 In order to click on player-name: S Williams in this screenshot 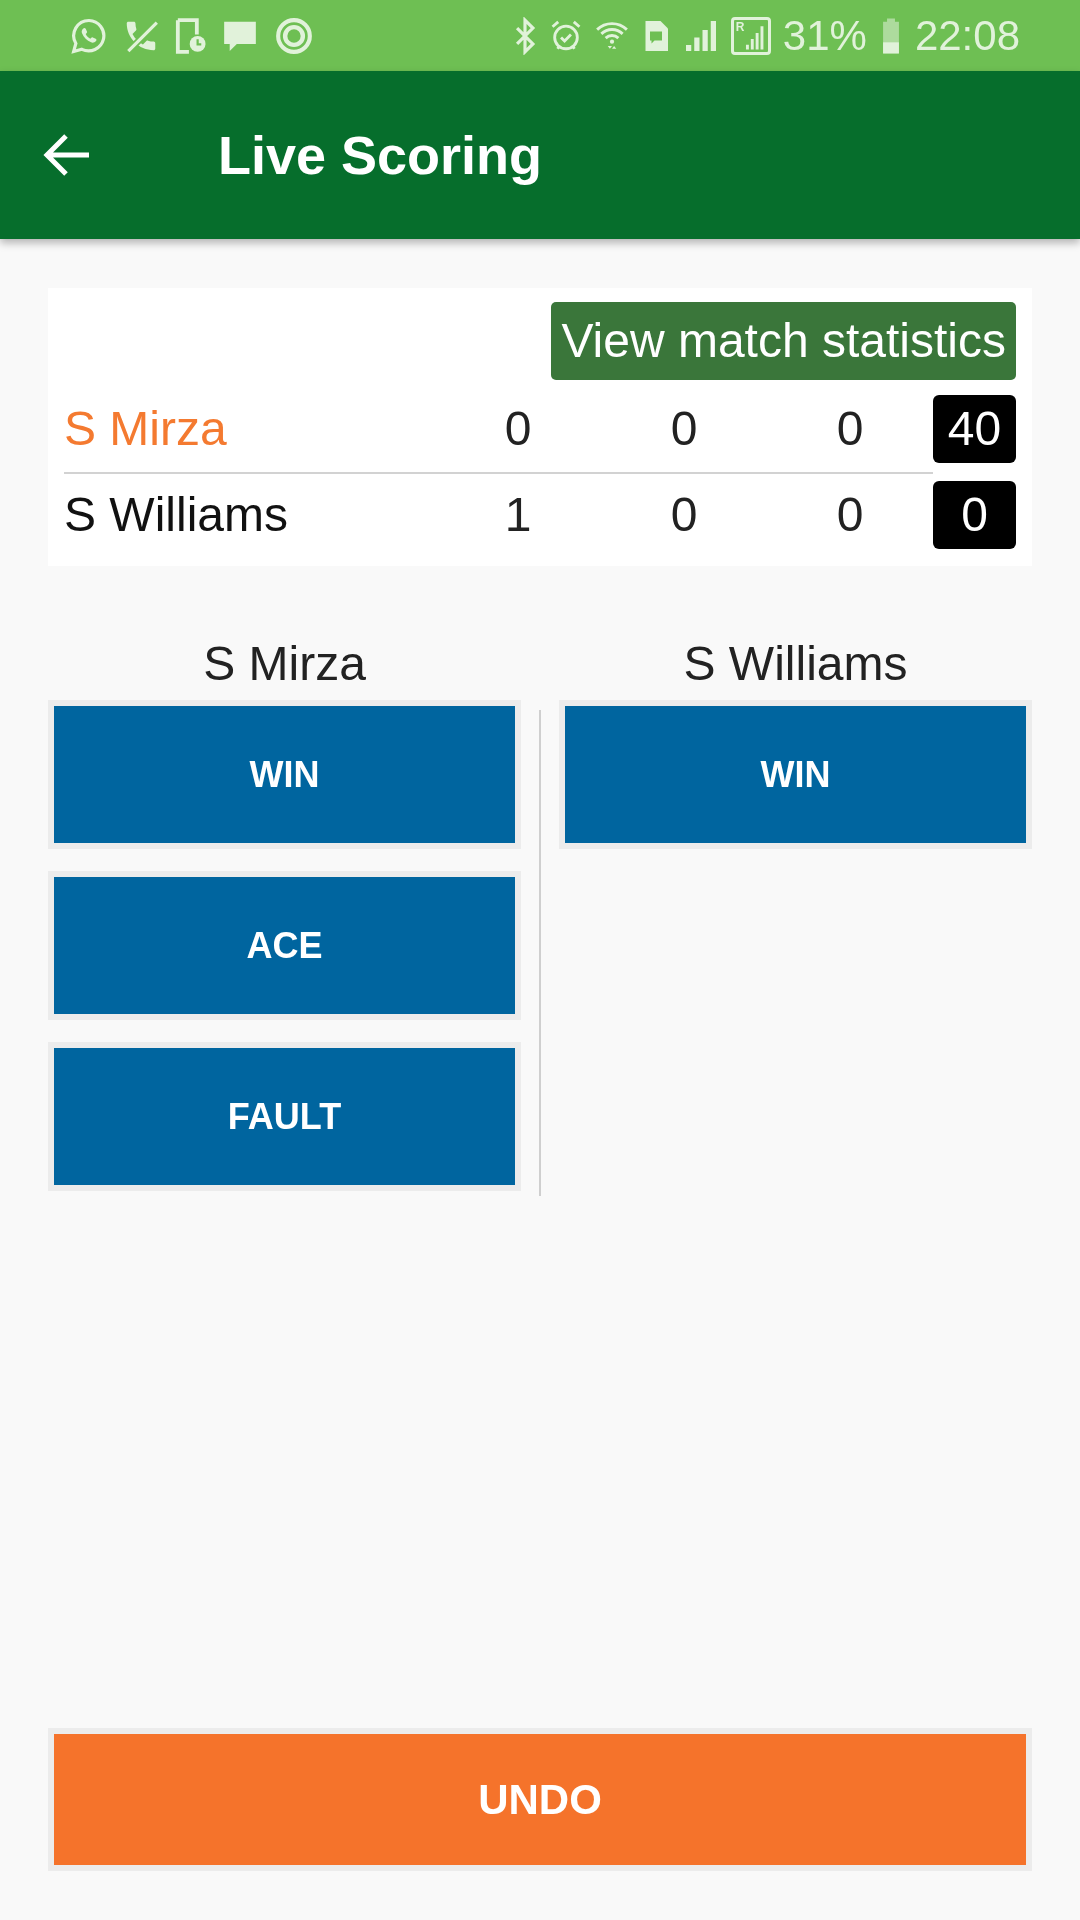, I will do `click(176, 515)`.